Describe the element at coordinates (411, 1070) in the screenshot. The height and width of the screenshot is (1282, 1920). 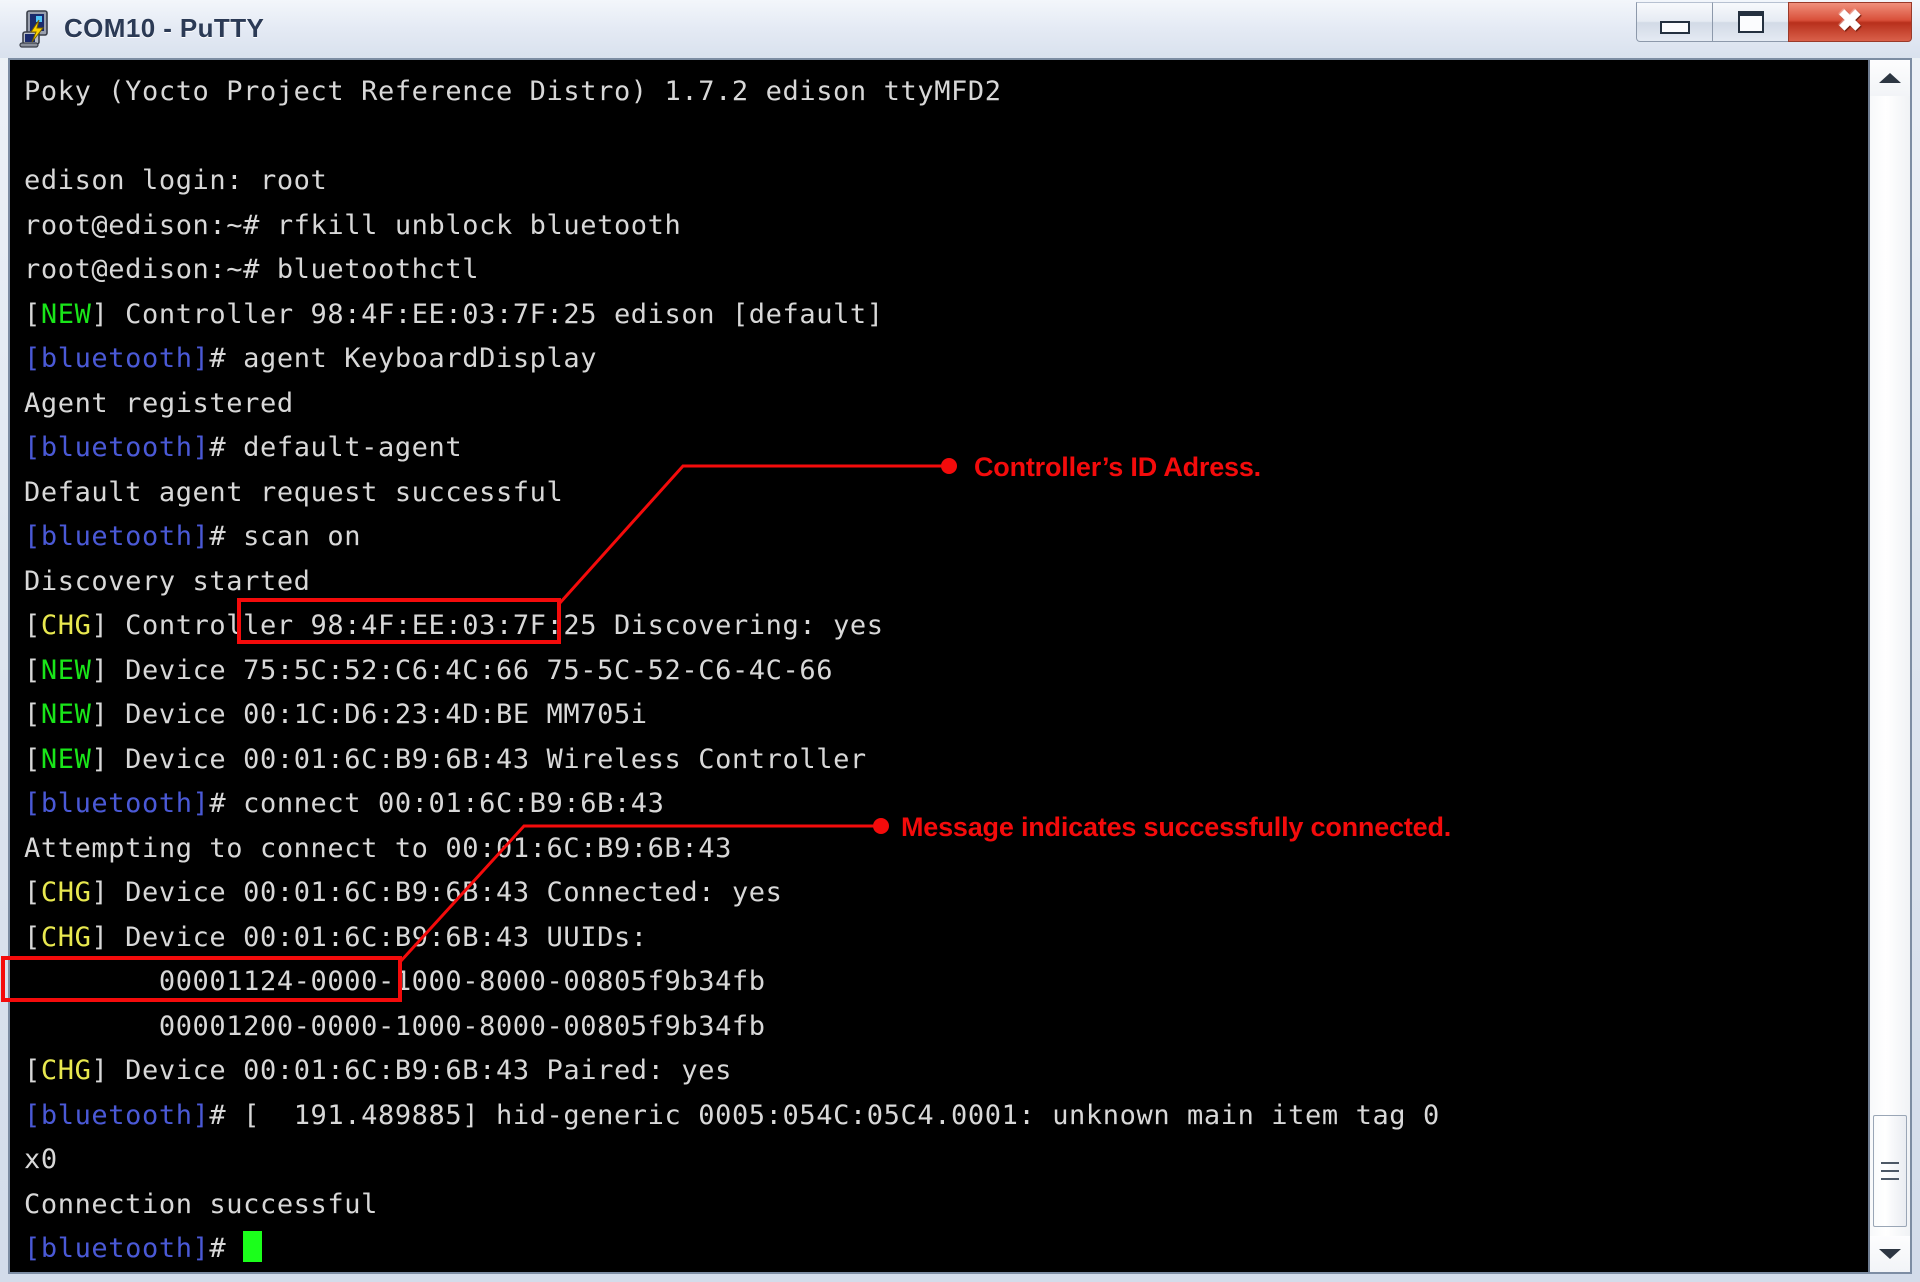
I see `terminal-text: ] Device 00:01:6C:B9:6B:43 Paired: yes` at that location.